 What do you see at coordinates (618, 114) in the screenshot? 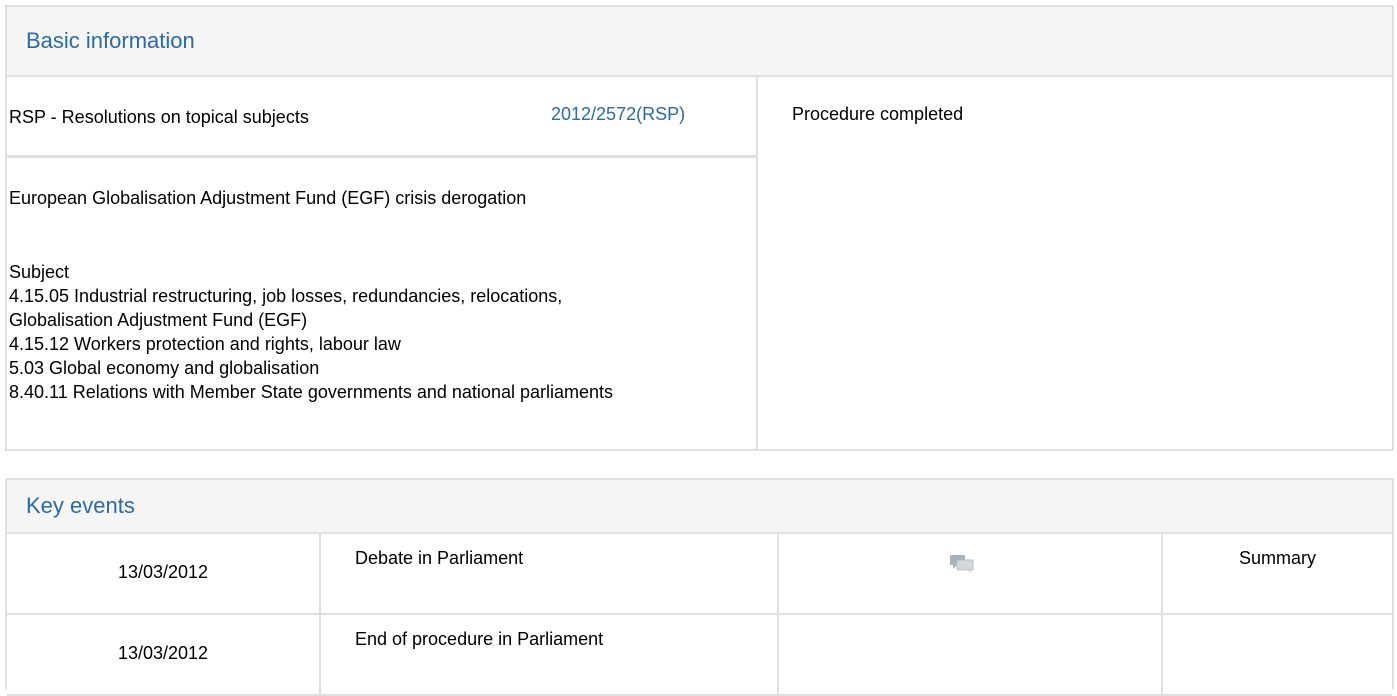
I see `procedure-reference-link: 2012/2572(RSP)` at bounding box center [618, 114].